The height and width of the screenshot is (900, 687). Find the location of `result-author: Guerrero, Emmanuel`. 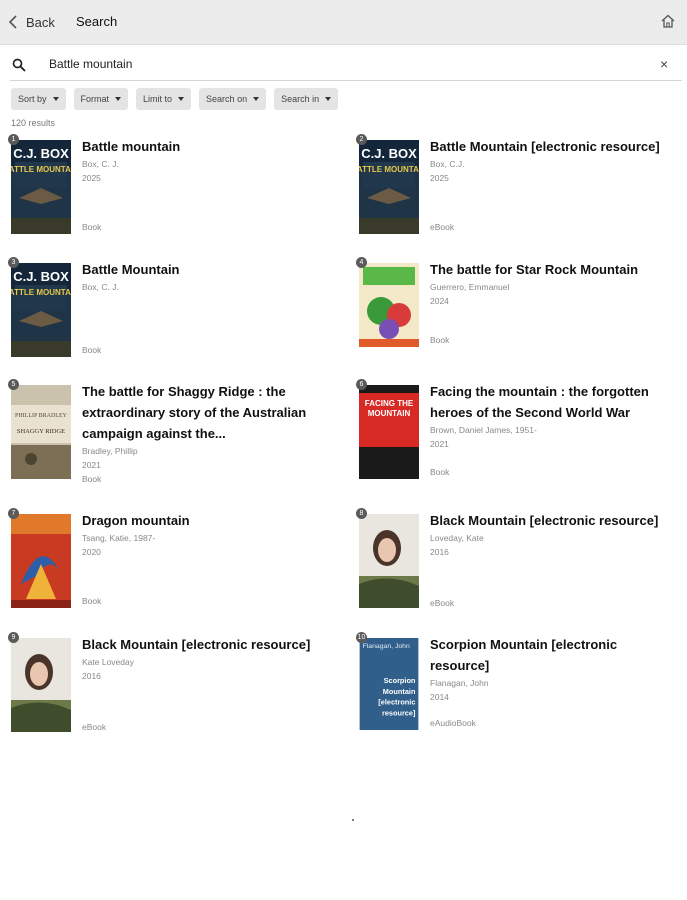

result-author: Guerrero, Emmanuel is located at coordinates (470, 287).